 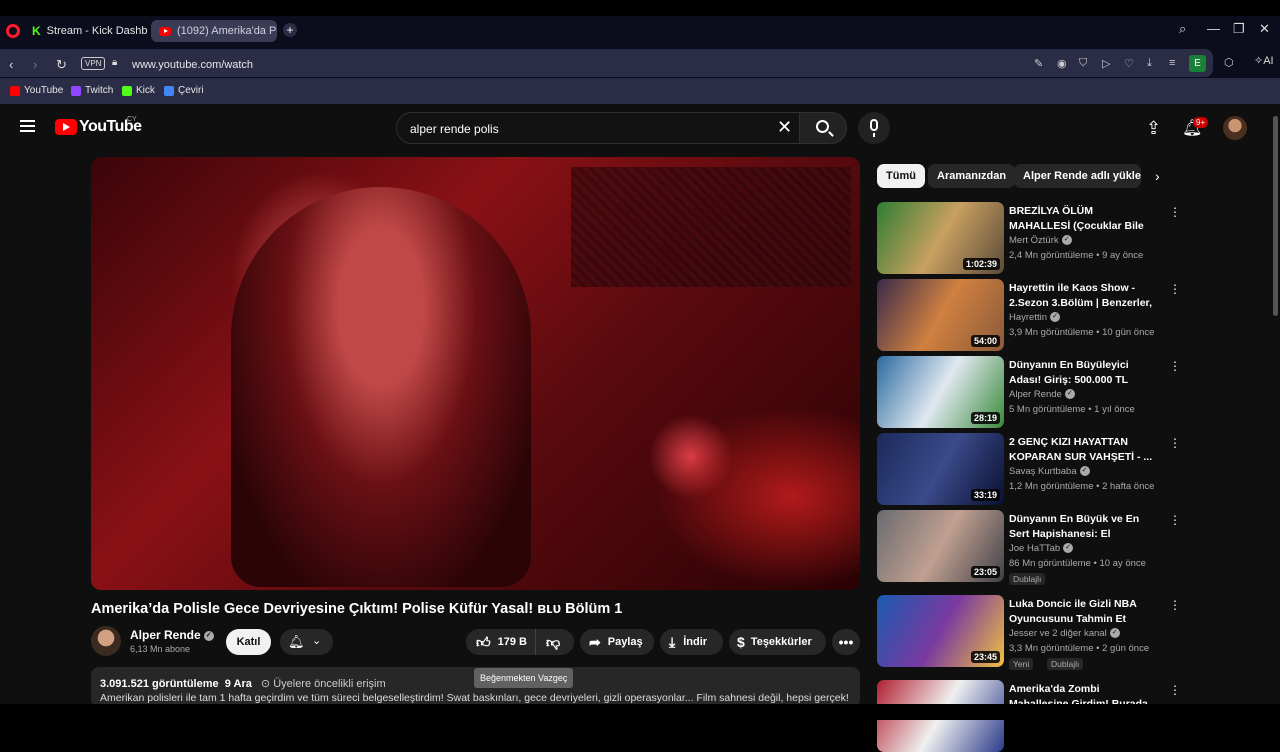 What do you see at coordinates (1062, 63) in the screenshot?
I see `camera-icon: ◉` at bounding box center [1062, 63].